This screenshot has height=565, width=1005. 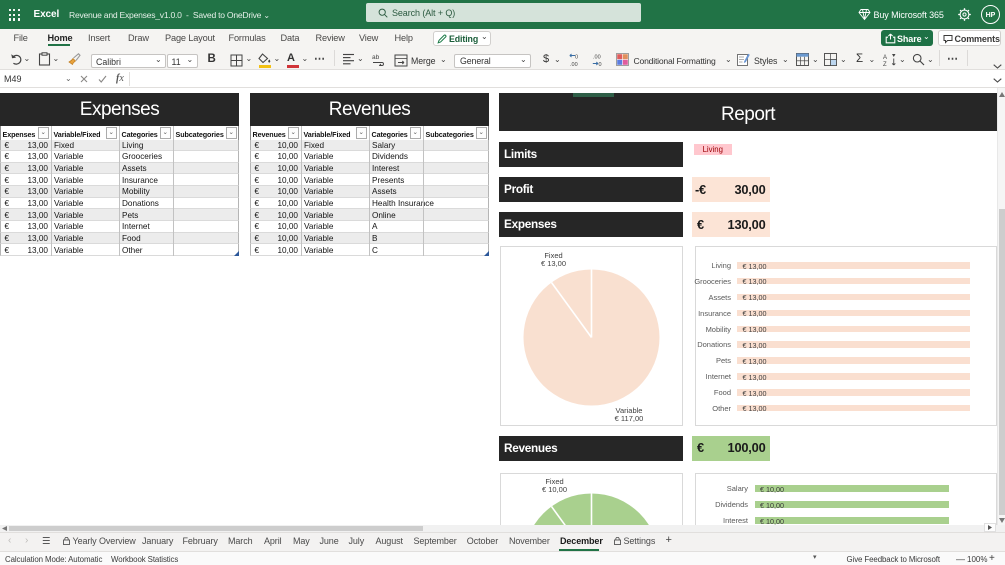 What do you see at coordinates (885, 64) in the screenshot?
I see `svg-text: Z` at bounding box center [885, 64].